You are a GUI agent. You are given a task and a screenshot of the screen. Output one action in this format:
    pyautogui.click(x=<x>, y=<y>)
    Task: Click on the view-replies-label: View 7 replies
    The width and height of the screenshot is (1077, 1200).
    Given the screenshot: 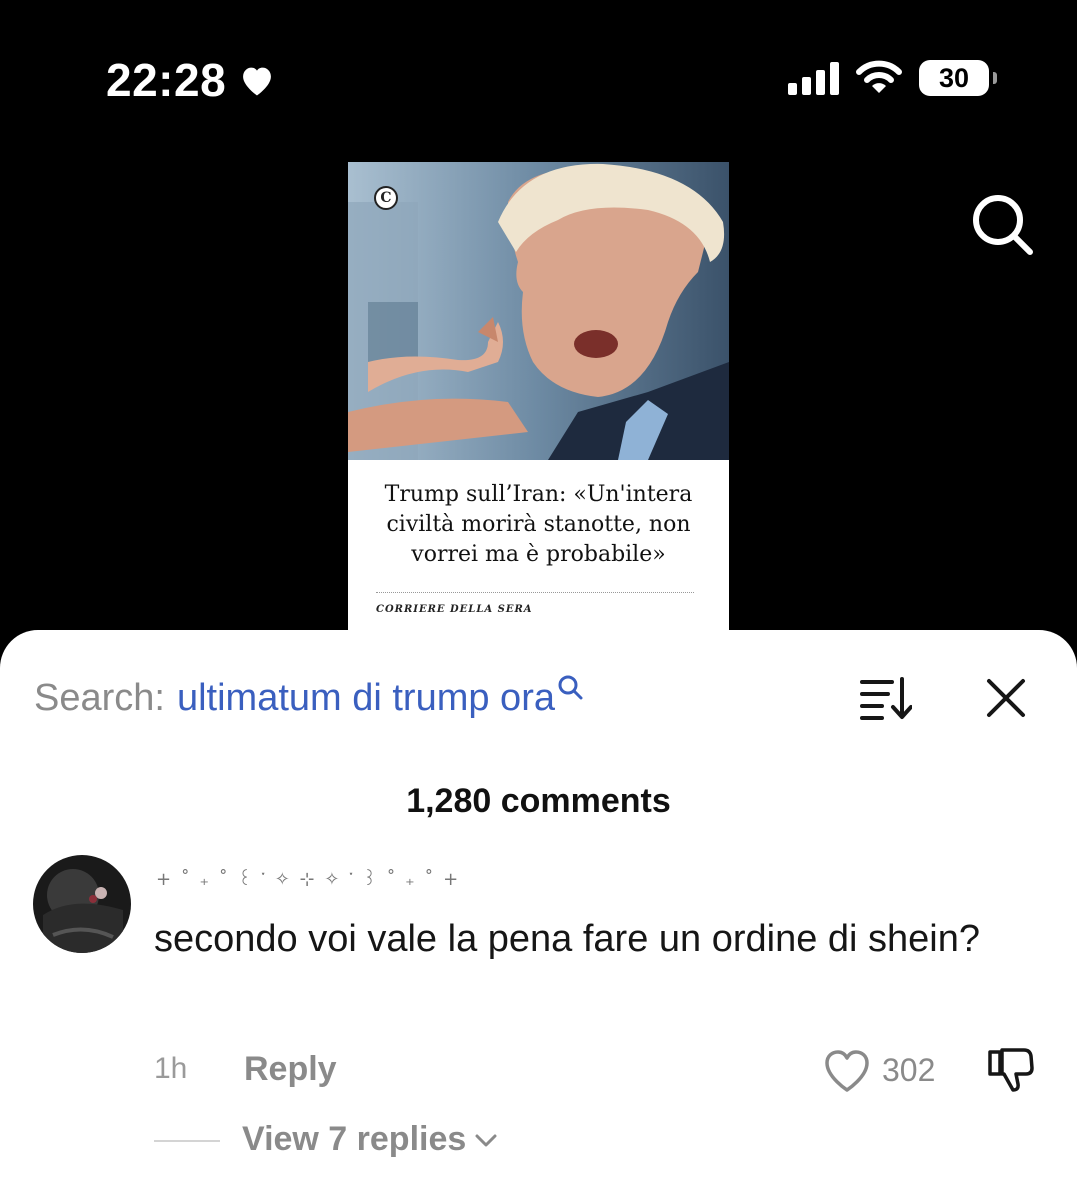 What is the action you would take?
    pyautogui.click(x=354, y=1139)
    